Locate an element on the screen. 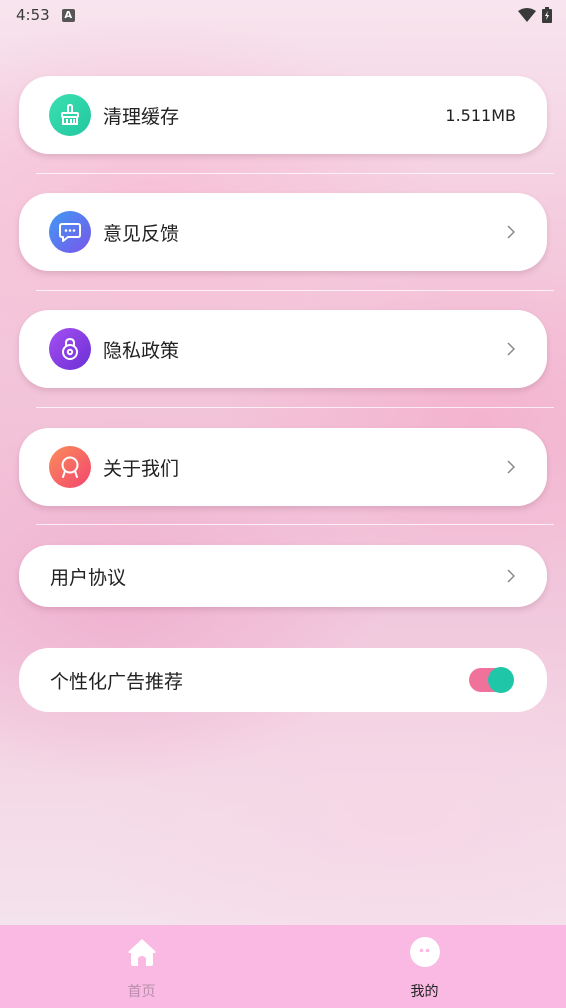 The width and height of the screenshot is (566, 1008). lock-icon is located at coordinates (70, 349).